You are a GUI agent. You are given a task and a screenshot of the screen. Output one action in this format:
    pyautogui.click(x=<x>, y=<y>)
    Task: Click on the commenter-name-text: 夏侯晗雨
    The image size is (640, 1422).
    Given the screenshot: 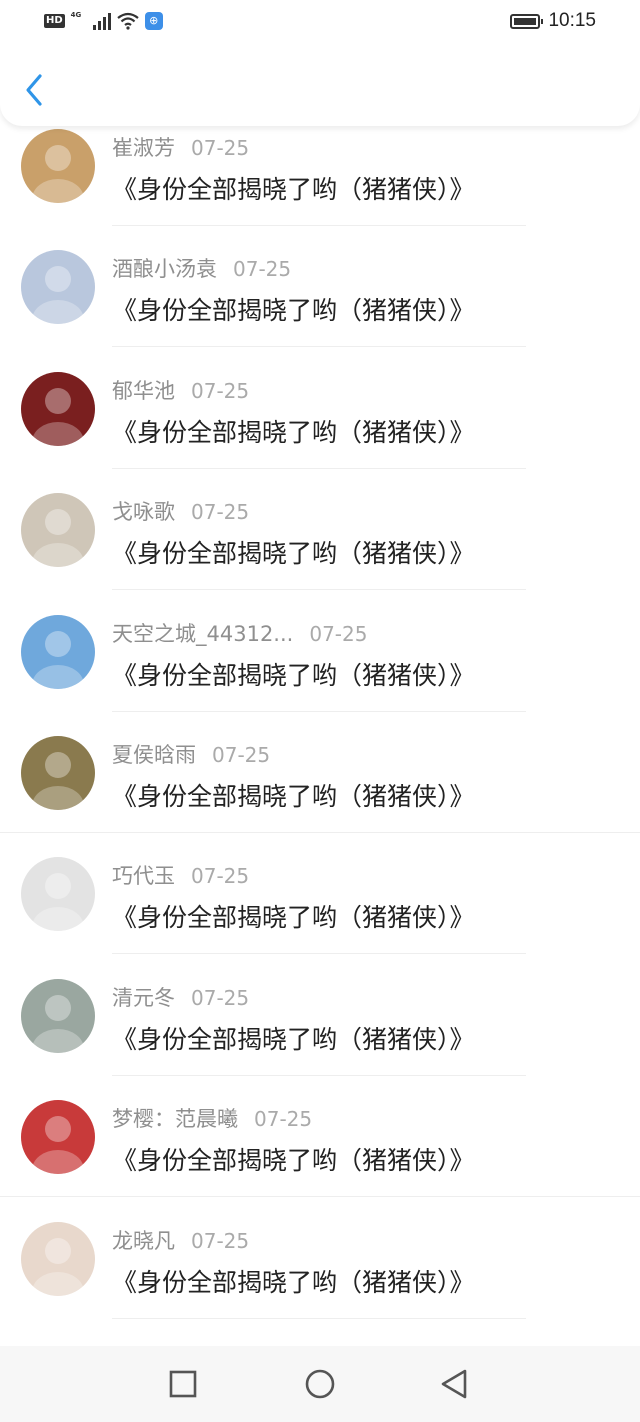 What is the action you would take?
    pyautogui.click(x=154, y=754)
    